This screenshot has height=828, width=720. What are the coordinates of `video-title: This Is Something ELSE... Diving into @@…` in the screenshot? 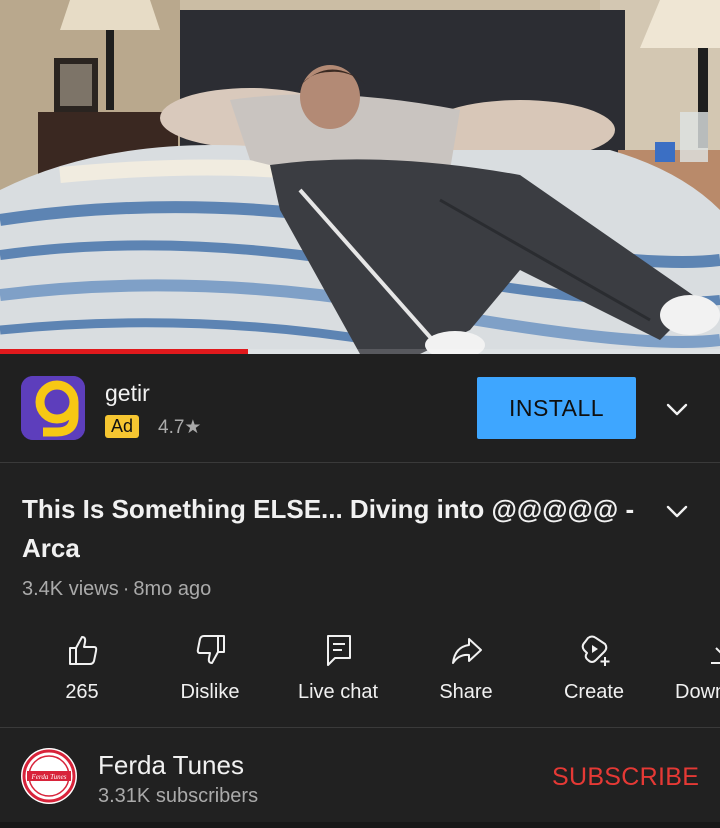 It's located at (332, 529).